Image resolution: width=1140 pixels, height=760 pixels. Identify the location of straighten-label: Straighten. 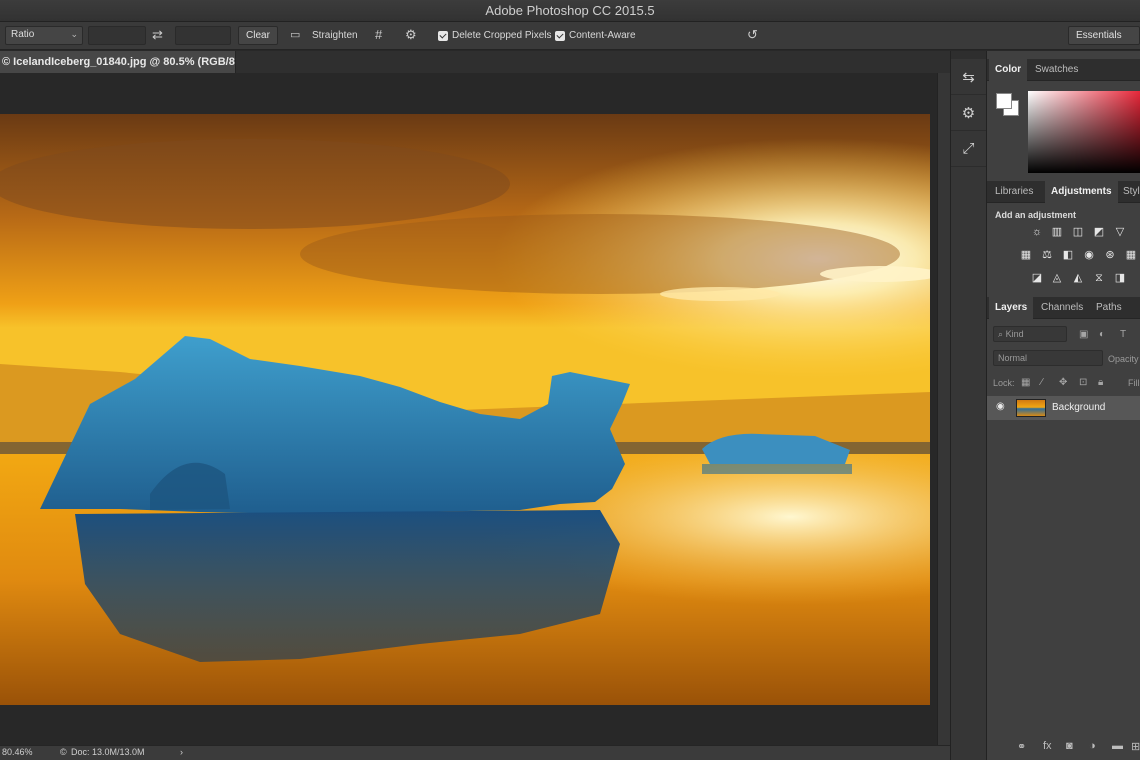
(335, 35).